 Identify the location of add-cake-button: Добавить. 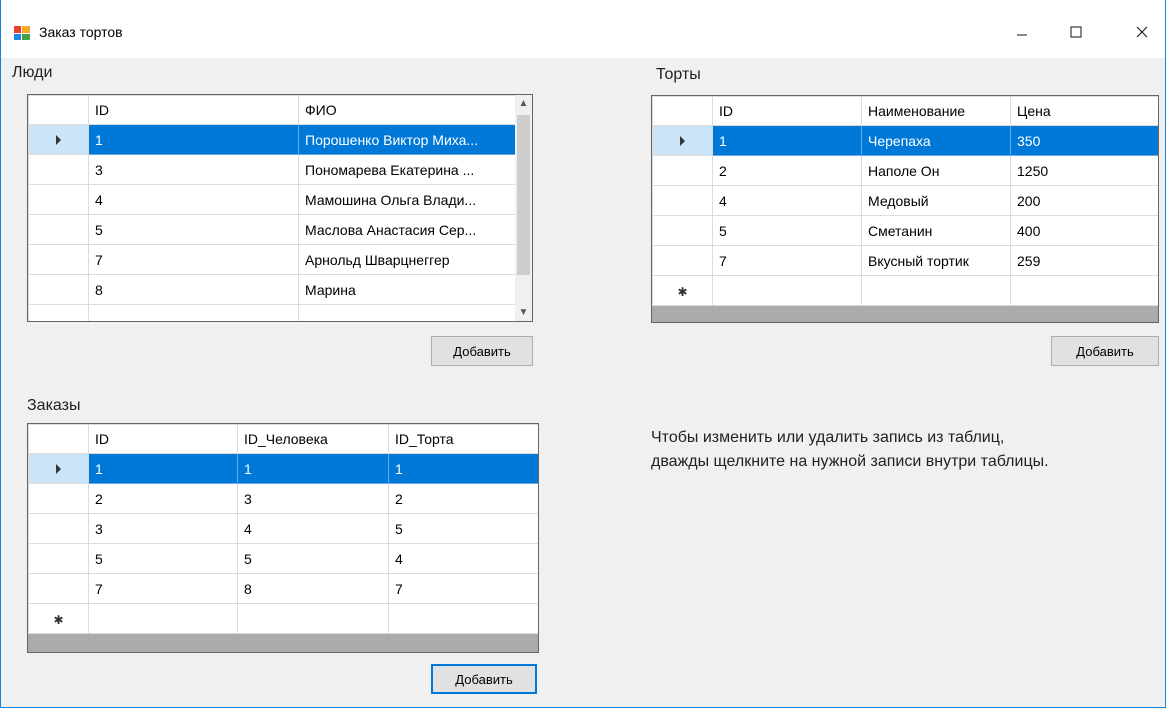
(1105, 351).